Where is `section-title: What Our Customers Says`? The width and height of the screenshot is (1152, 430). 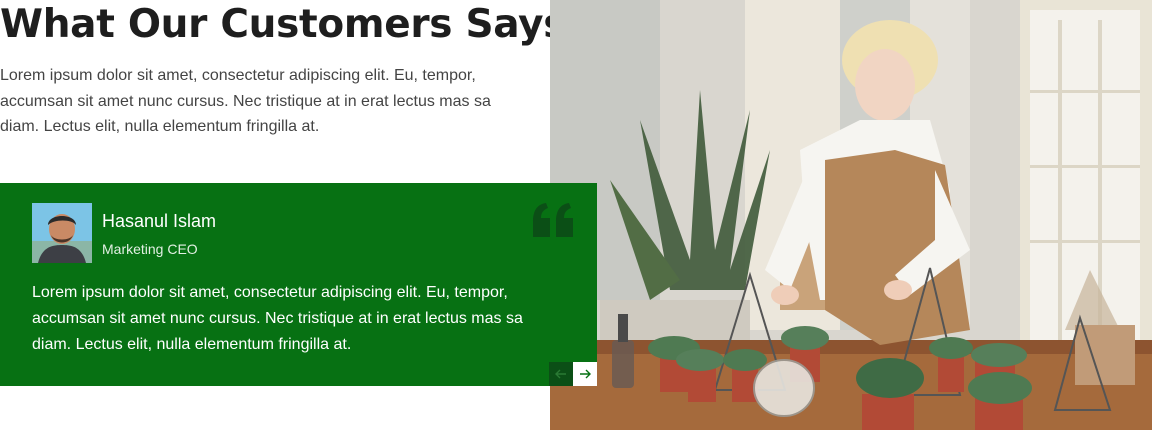 section-title: What Our Customers Says is located at coordinates (283, 24).